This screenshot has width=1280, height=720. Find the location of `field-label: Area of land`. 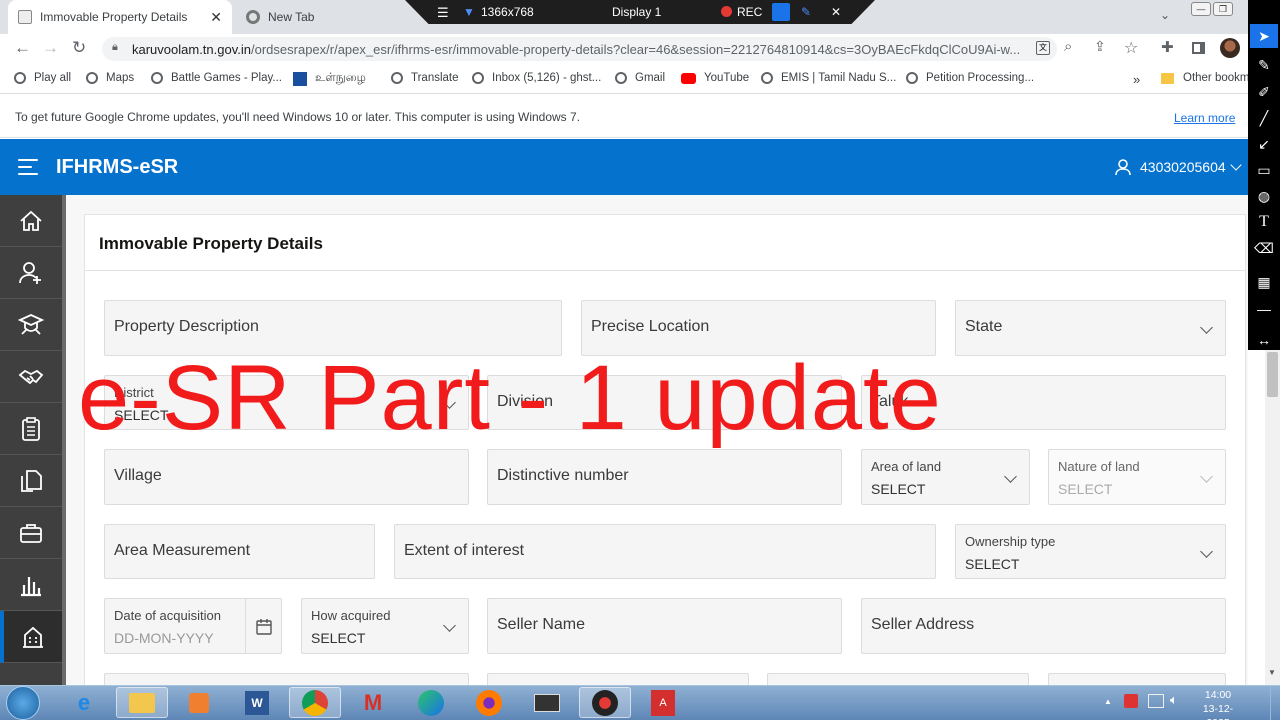

field-label: Area of land is located at coordinates (906, 466).